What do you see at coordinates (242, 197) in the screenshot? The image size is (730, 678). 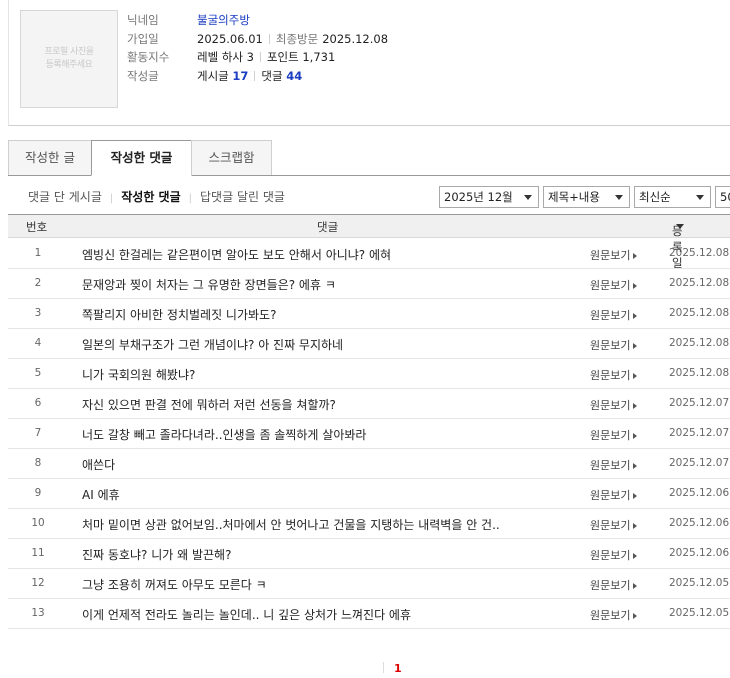 I see `subnav-replied-comments: 답댓글 달린 댓글` at bounding box center [242, 197].